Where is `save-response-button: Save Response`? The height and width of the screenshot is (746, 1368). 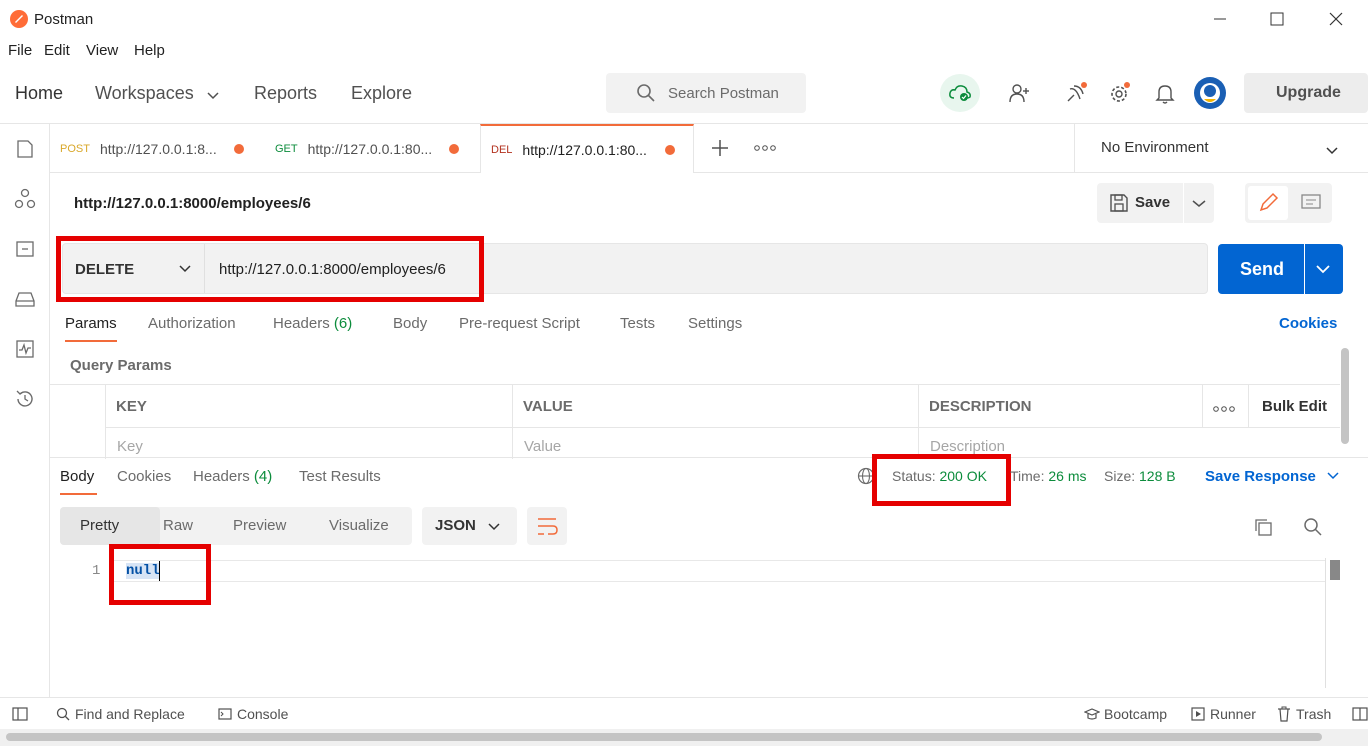
save-response-button: Save Response is located at coordinates (1272, 476).